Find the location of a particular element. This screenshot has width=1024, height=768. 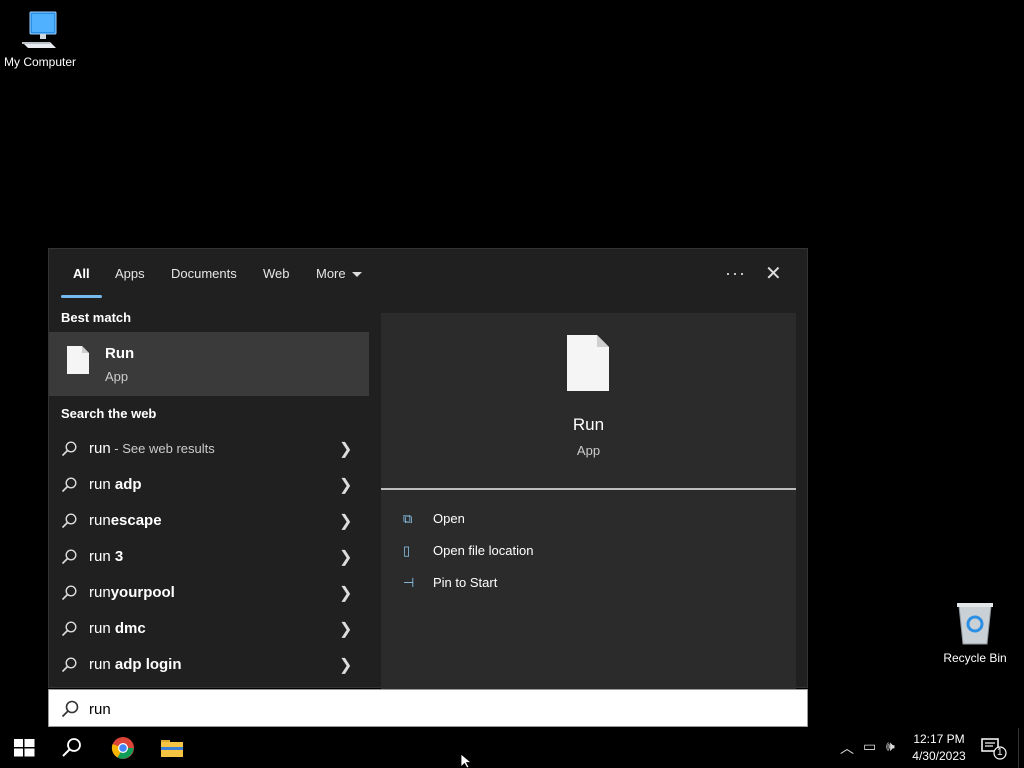

tab-more: More is located at coordinates (339, 273).